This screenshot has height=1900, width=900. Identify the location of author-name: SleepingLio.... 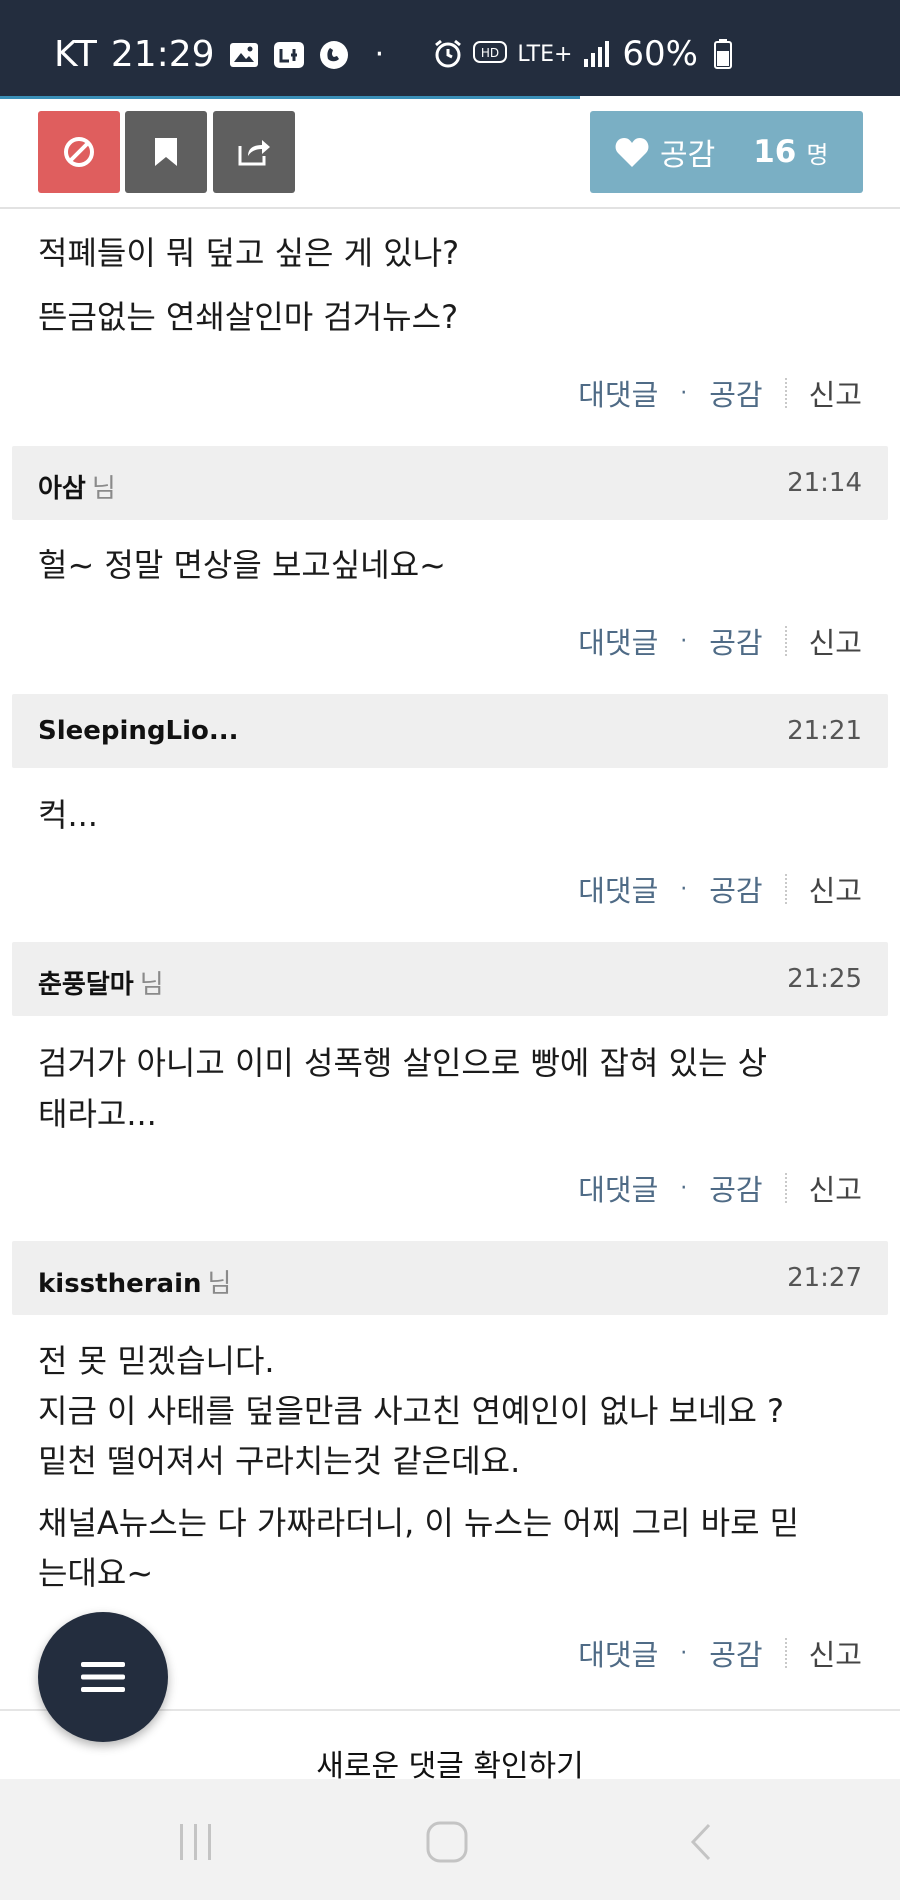
(138, 731).